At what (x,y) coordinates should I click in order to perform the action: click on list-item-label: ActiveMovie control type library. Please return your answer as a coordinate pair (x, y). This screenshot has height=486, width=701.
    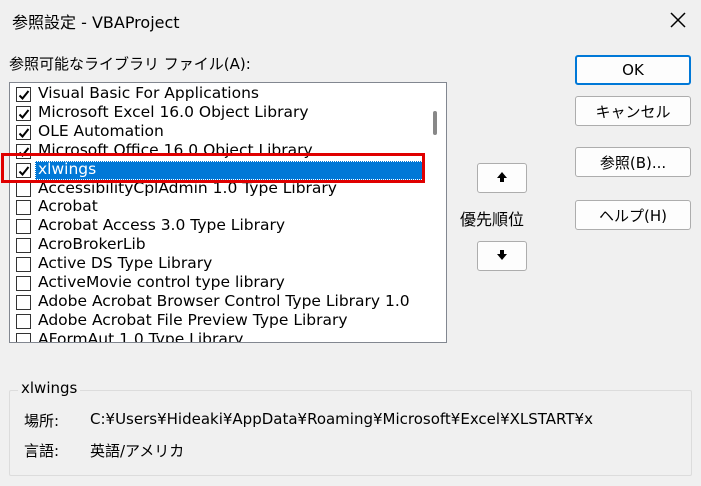
    Looking at the image, I should click on (161, 282).